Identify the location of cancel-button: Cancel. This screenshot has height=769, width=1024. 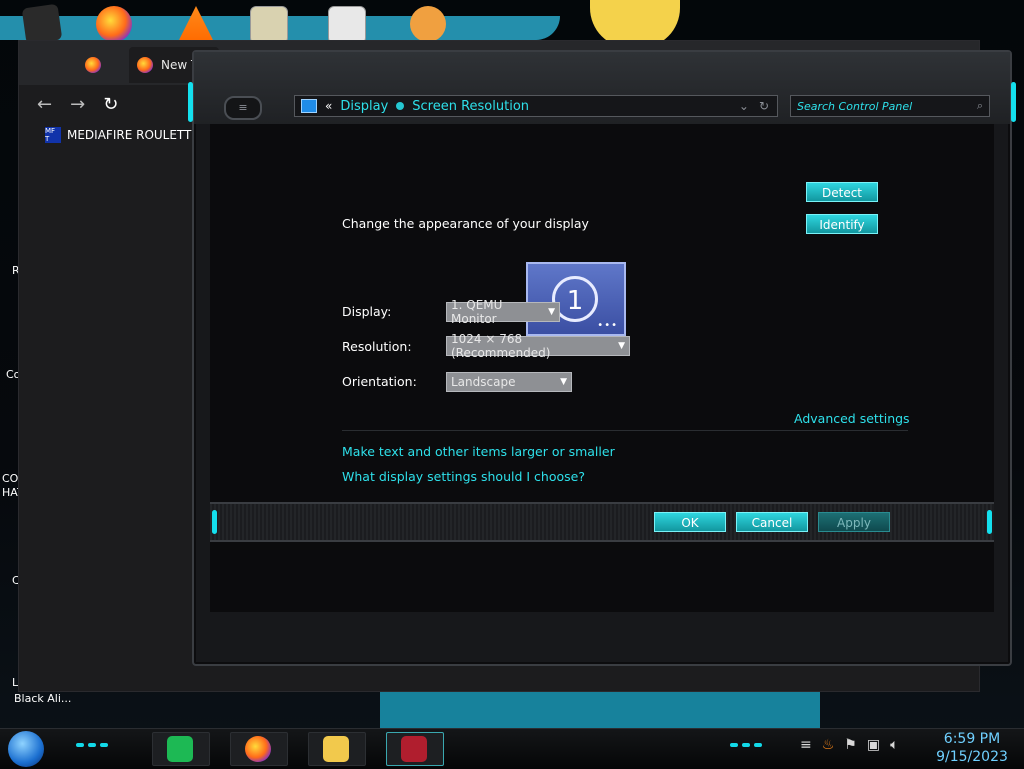
(772, 522).